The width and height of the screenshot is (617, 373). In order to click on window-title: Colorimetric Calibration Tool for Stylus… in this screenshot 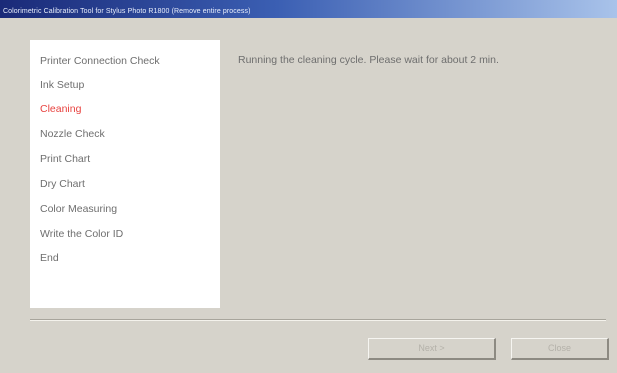, I will do `click(127, 11)`.